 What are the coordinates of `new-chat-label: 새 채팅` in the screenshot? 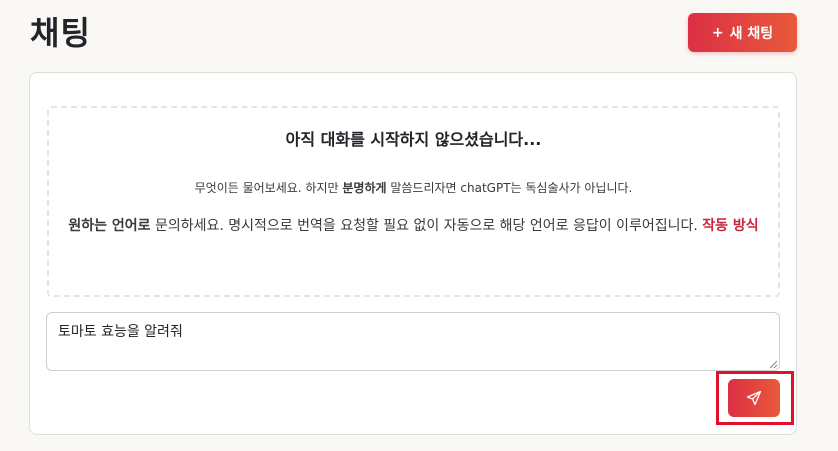 It's located at (751, 33).